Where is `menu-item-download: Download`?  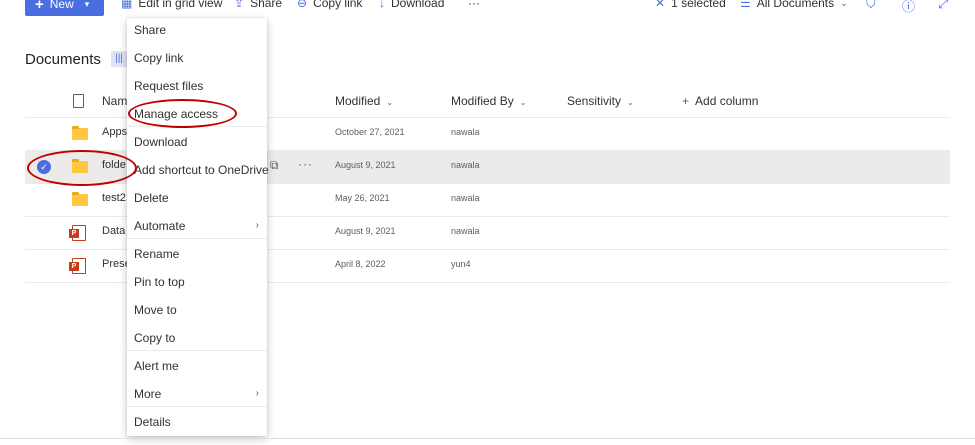 menu-item-download: Download is located at coordinates (197, 142).